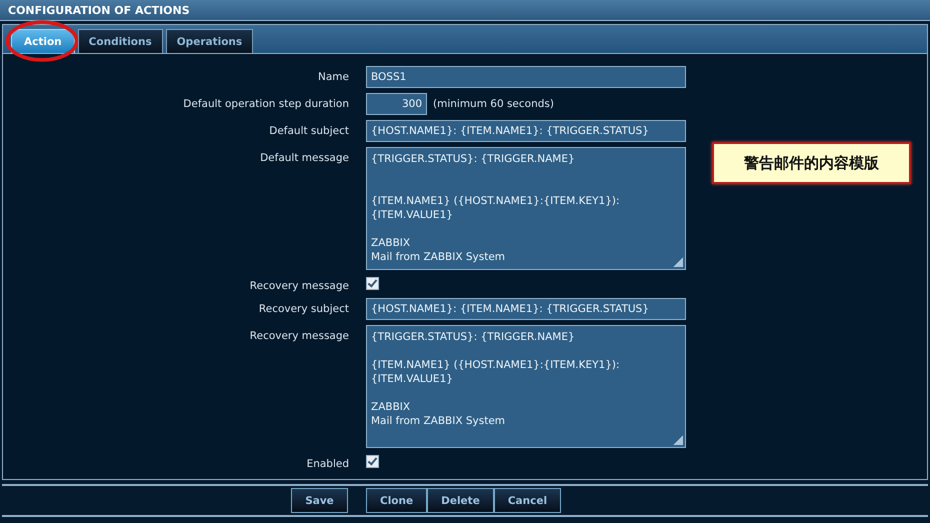 Image resolution: width=930 pixels, height=523 pixels. Describe the element at coordinates (493, 104) in the screenshot. I see `hint-text: (minimum 60 seconds)` at that location.